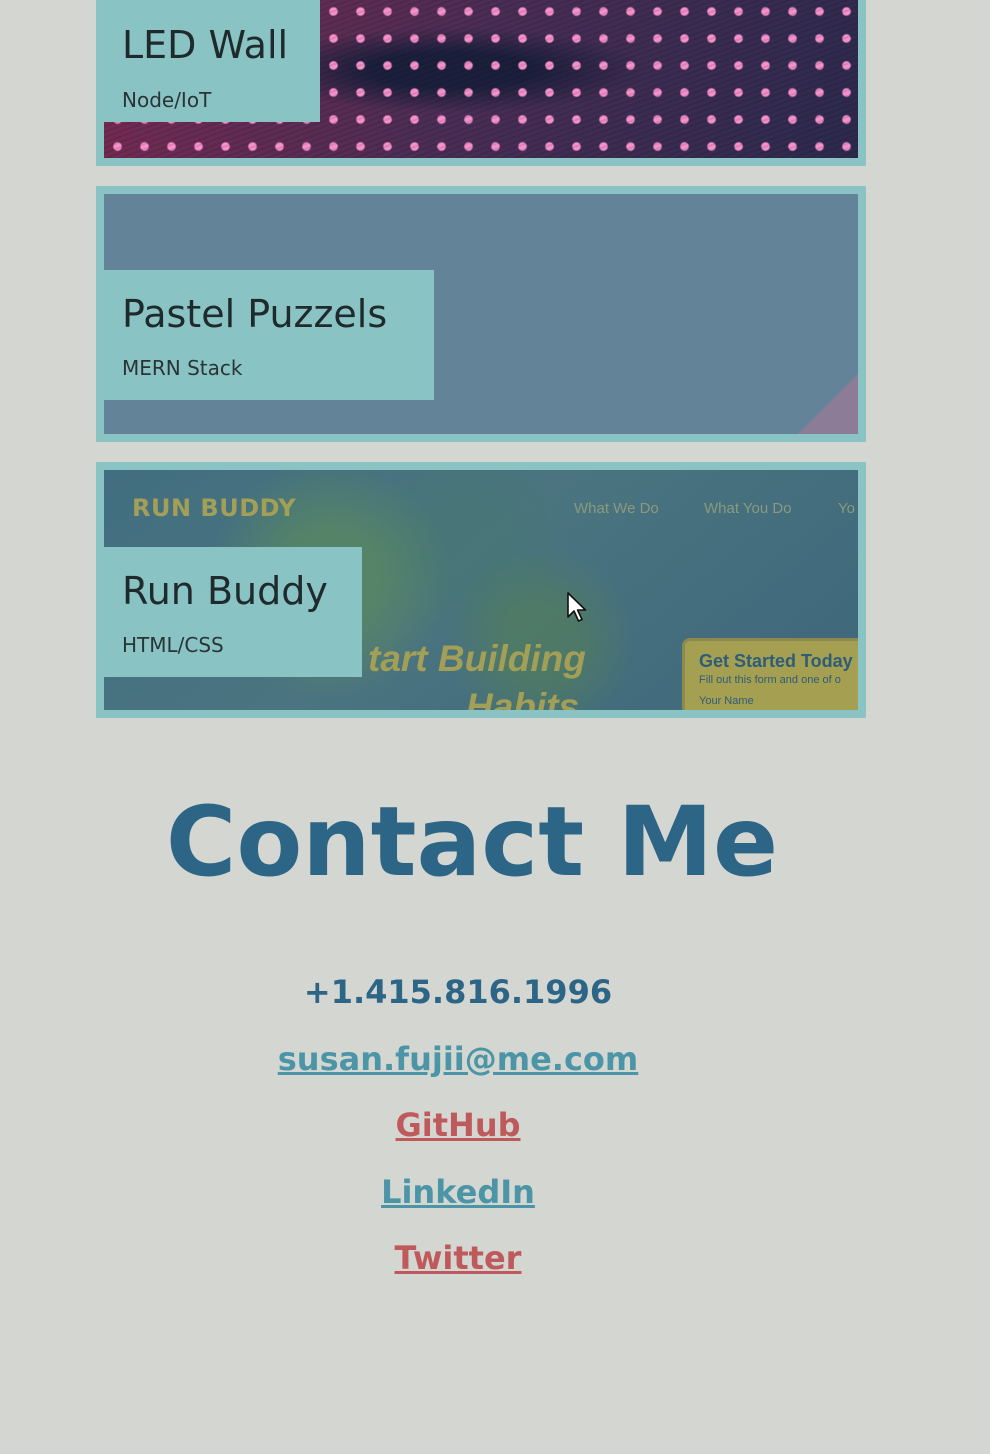 Image resolution: width=990 pixels, height=1454 pixels. What do you see at coordinates (167, 100) in the screenshot?
I see `project-tech: Node/IoT` at bounding box center [167, 100].